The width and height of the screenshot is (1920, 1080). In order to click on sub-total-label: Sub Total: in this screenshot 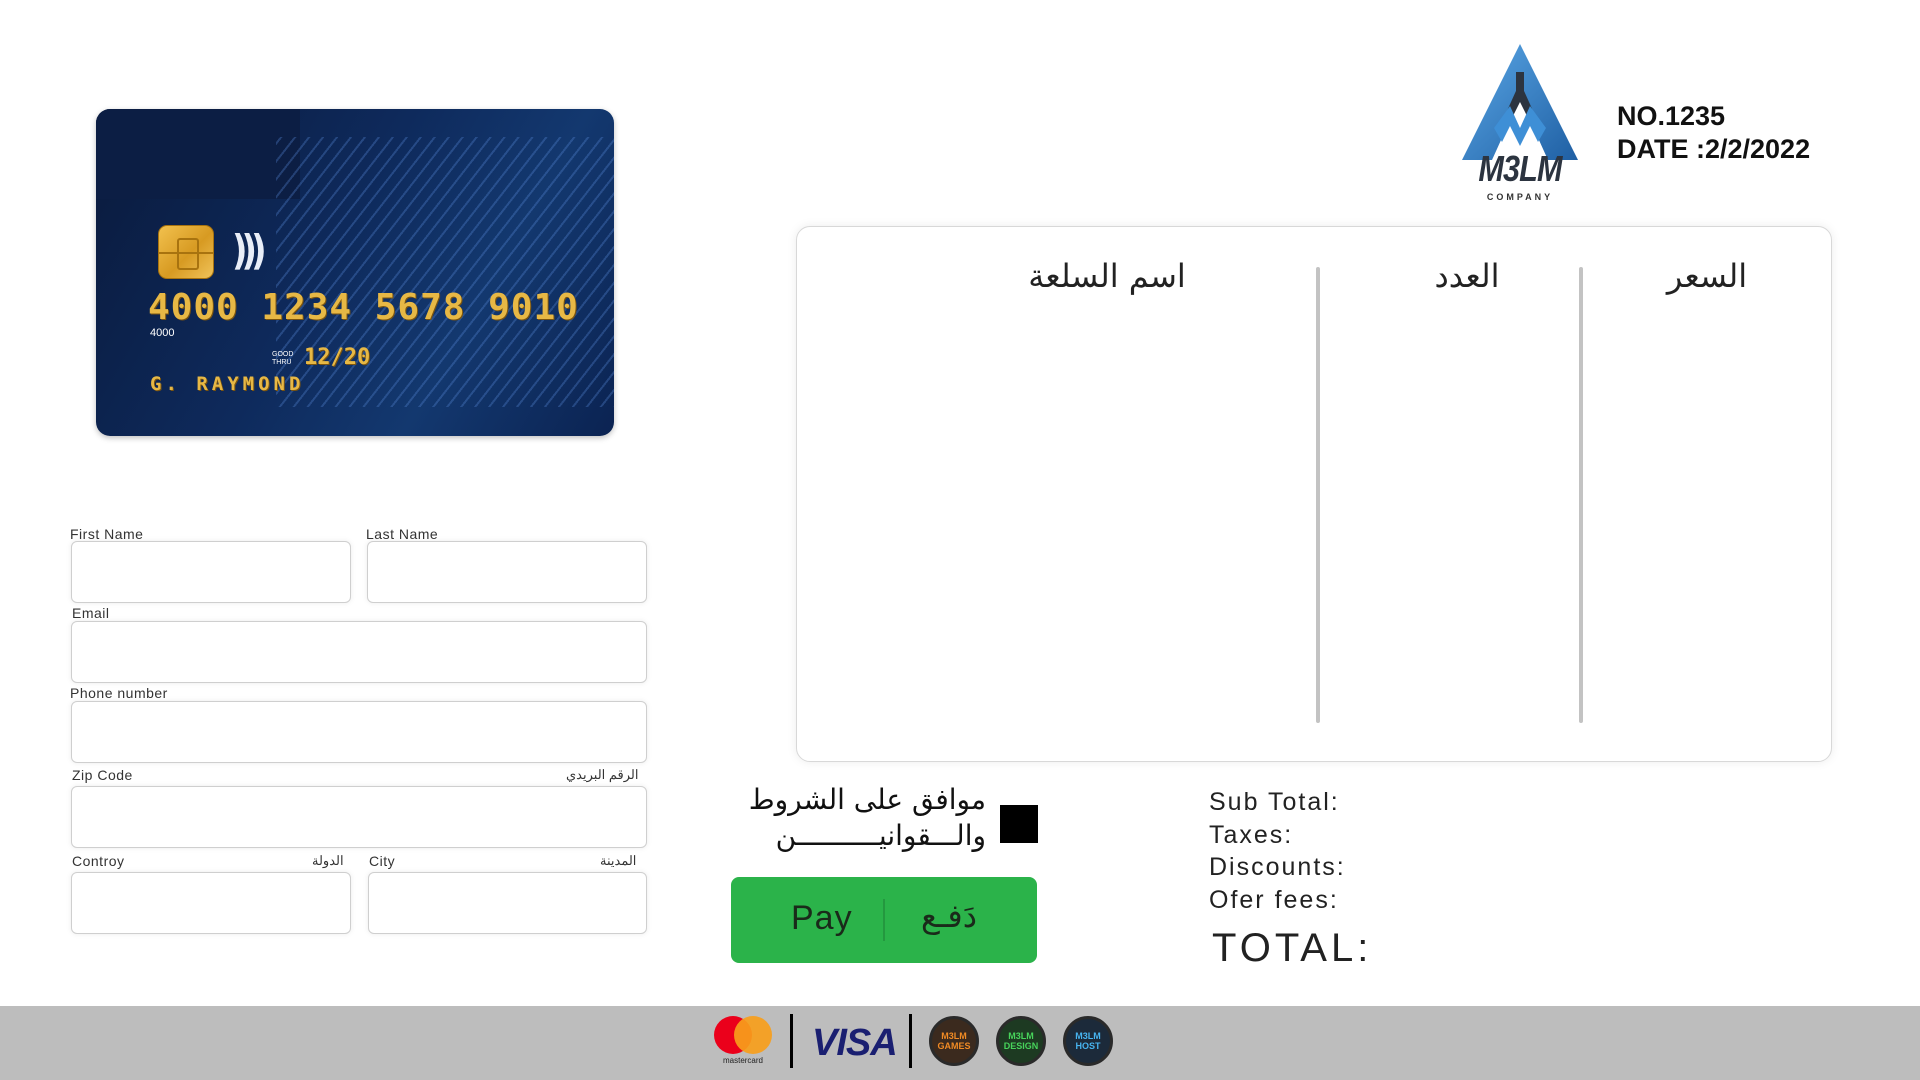, I will do `click(1274, 802)`.